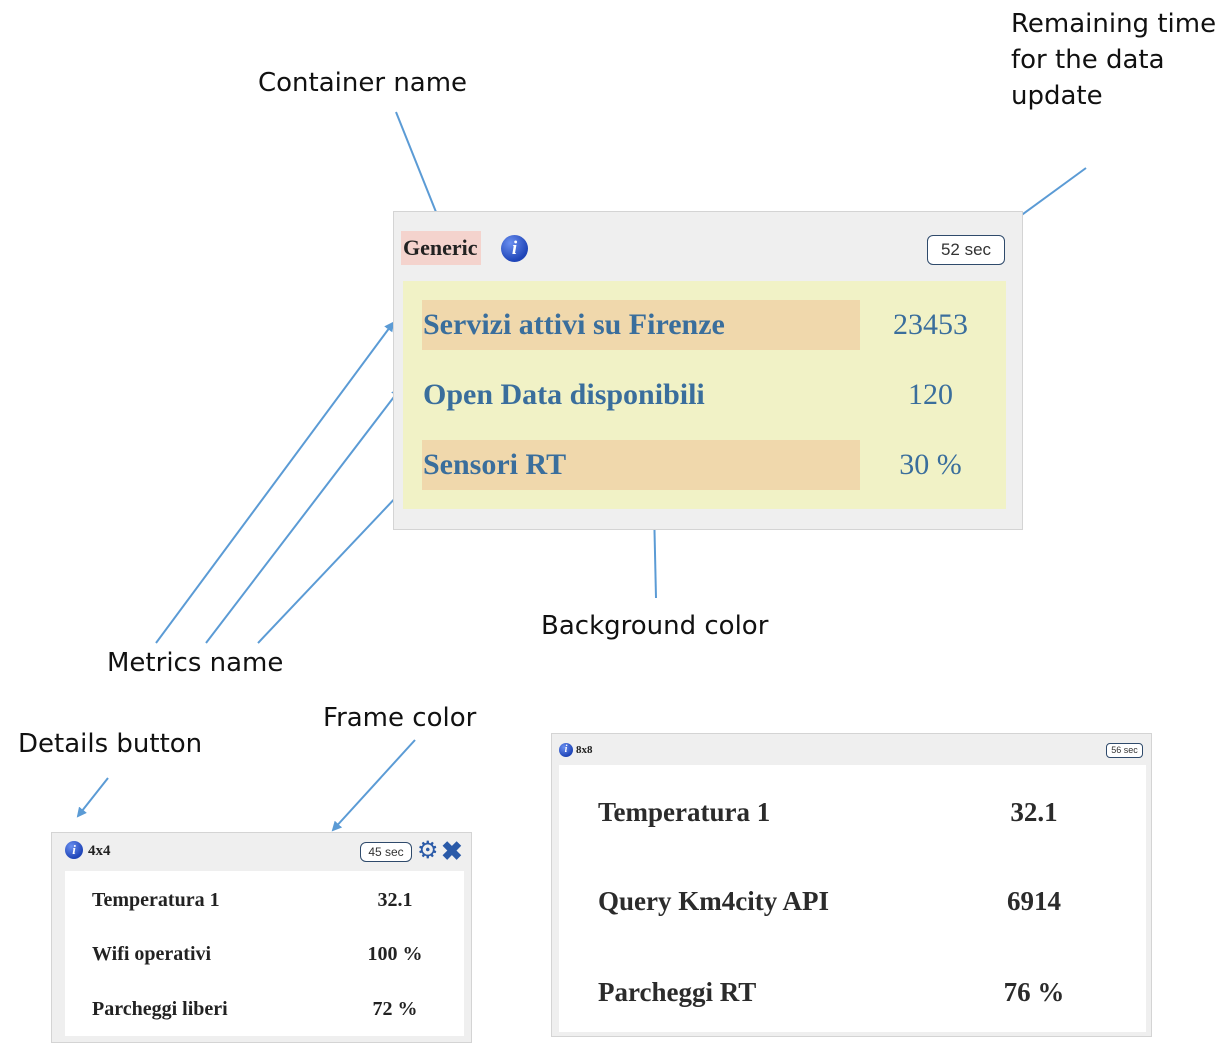 This screenshot has width=1221, height=1043. Describe the element at coordinates (99, 851) in the screenshot. I see `widget-title: 4x4` at that location.